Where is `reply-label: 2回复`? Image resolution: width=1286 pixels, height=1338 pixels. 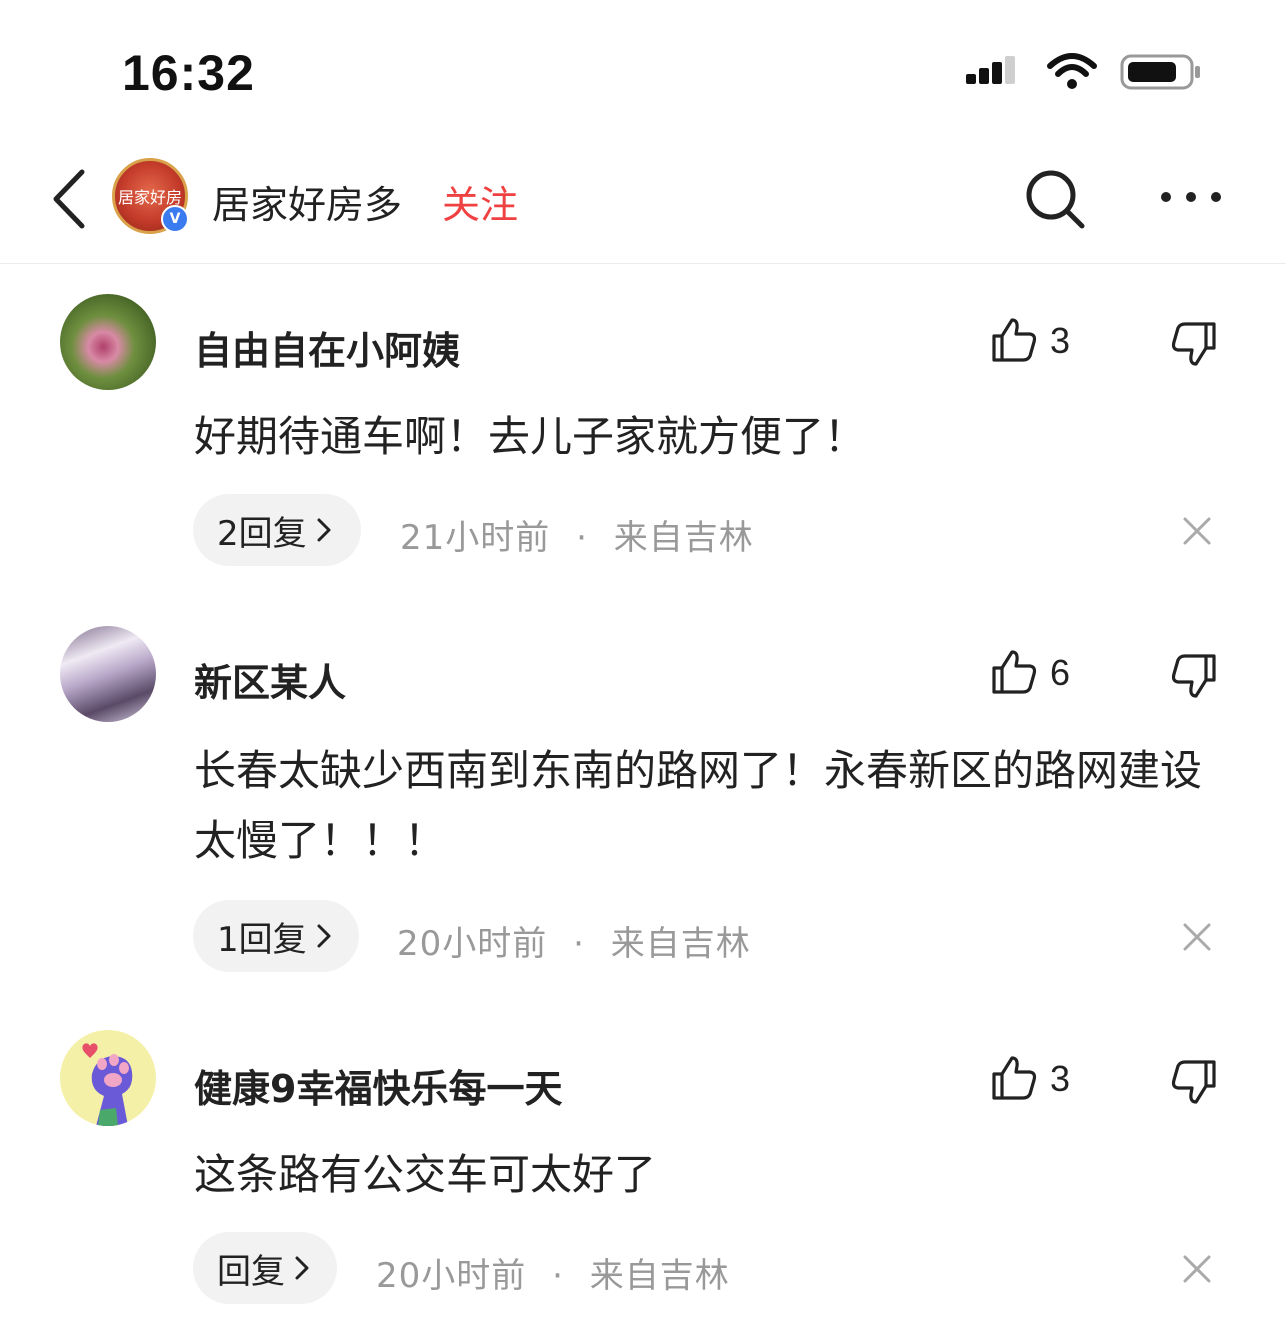
reply-label: 2回复 is located at coordinates (262, 533).